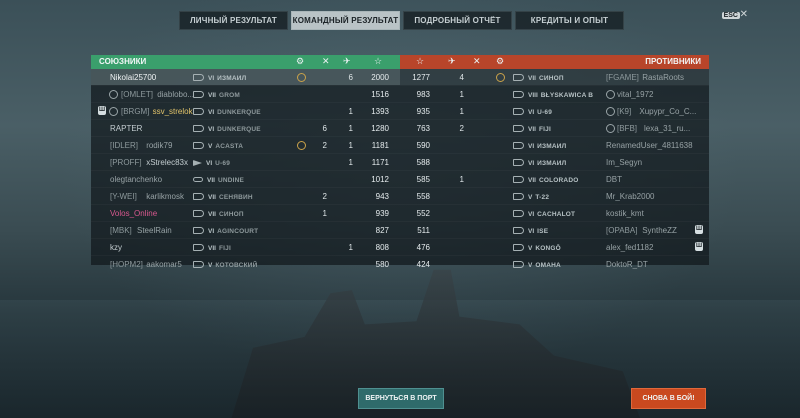 Image resolution: width=800 pixels, height=418 pixels. I want to click on tab-team-result: КОМАНДНЫЙ РЕЗУЛЬТАТ, so click(345, 20).